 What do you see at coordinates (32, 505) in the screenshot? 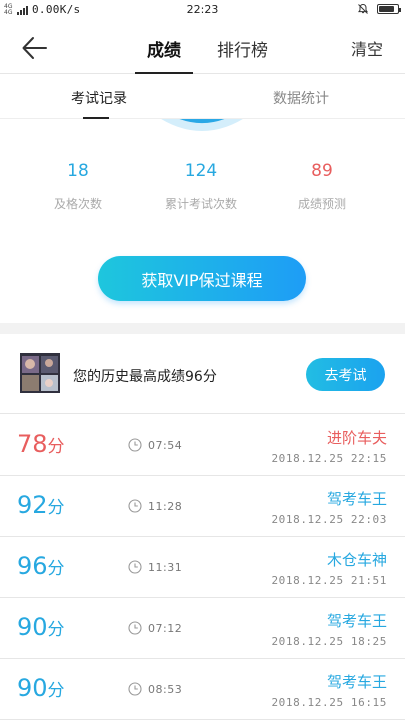
I see `record-score-value: 92` at bounding box center [32, 505].